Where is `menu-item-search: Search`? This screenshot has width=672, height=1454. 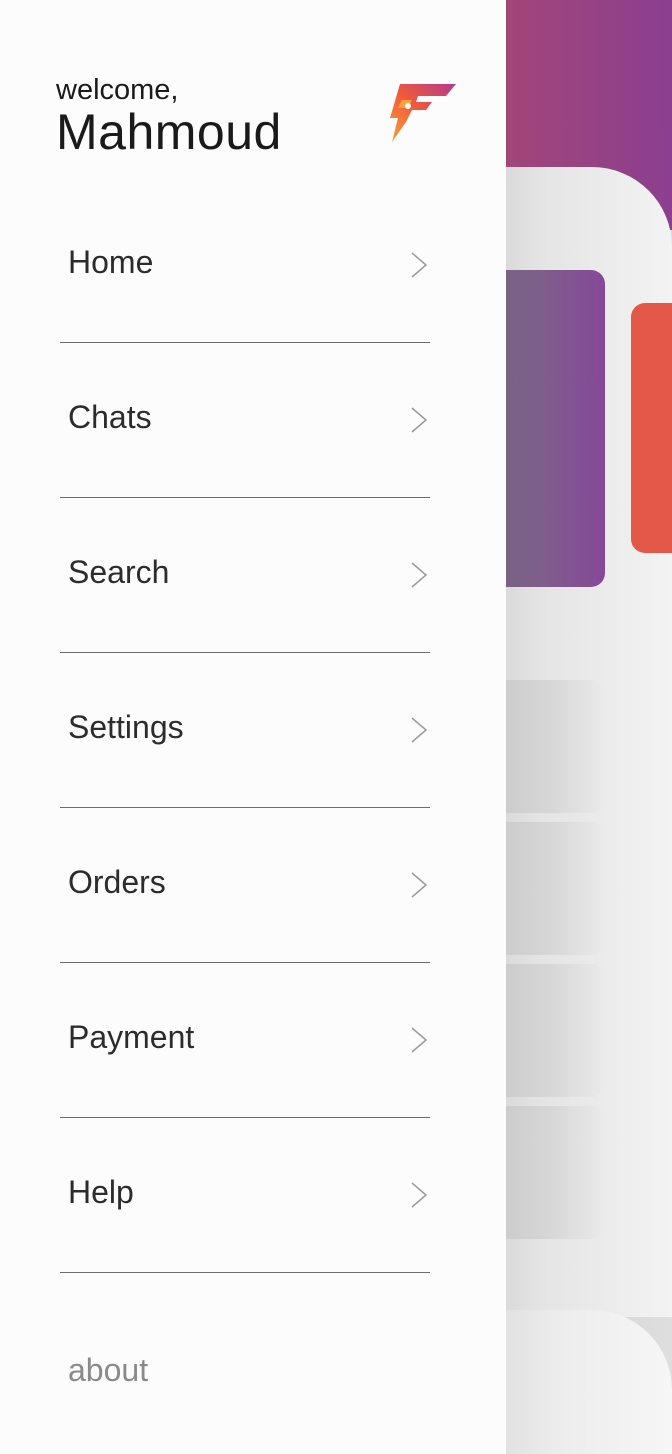 menu-item-search: Search is located at coordinates (245, 575).